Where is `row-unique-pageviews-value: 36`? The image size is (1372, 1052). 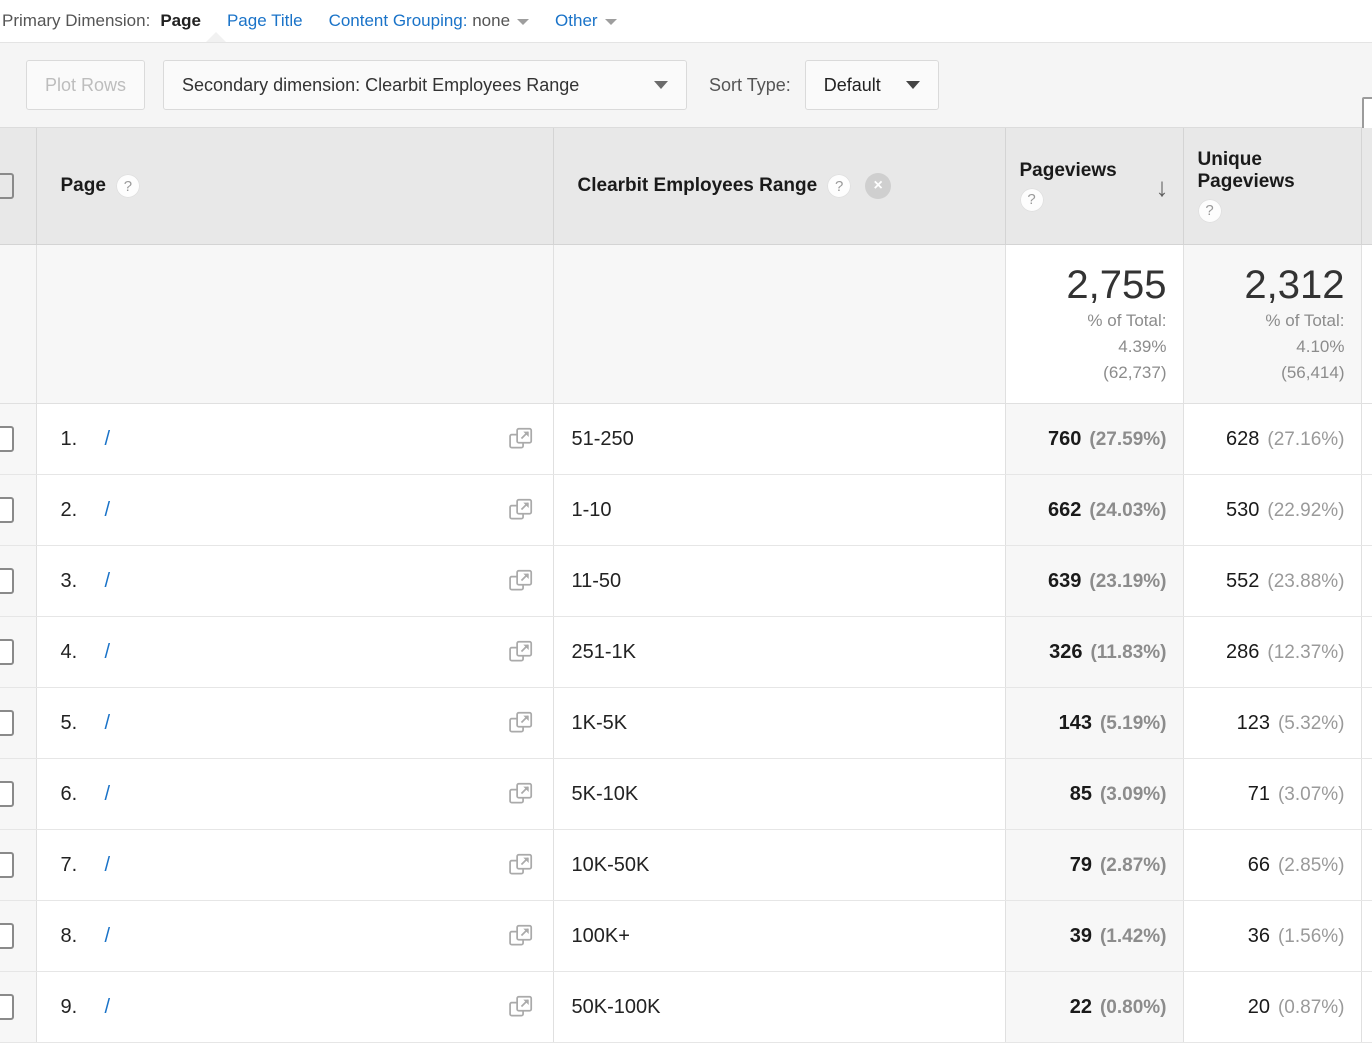 row-unique-pageviews-value: 36 is located at coordinates (1258, 935).